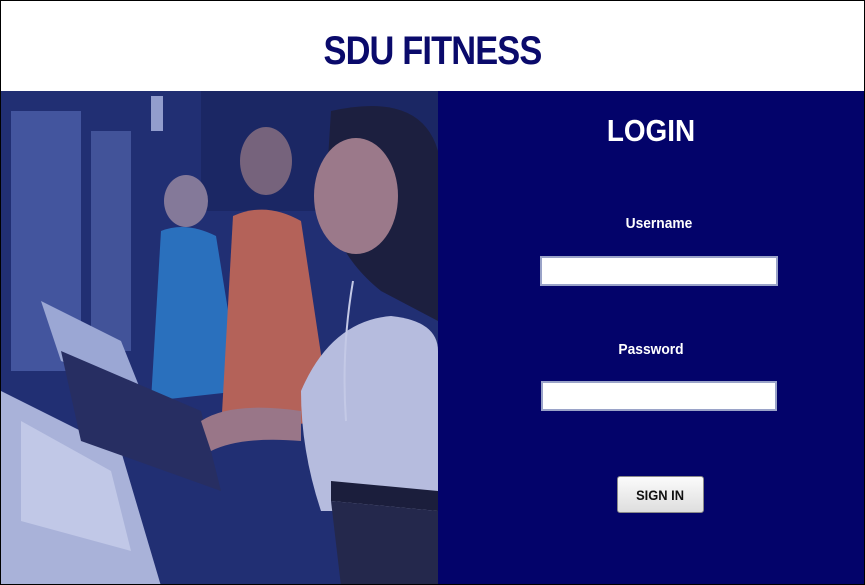 The height and width of the screenshot is (585, 865). I want to click on login-title: LOGIN, so click(651, 130).